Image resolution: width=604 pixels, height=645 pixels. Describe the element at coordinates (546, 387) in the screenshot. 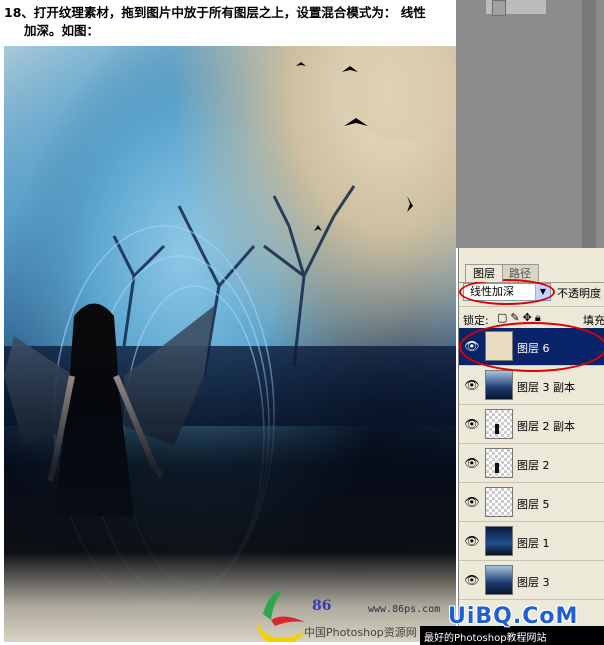

I see `layer-name: 图层 3 副本` at that location.